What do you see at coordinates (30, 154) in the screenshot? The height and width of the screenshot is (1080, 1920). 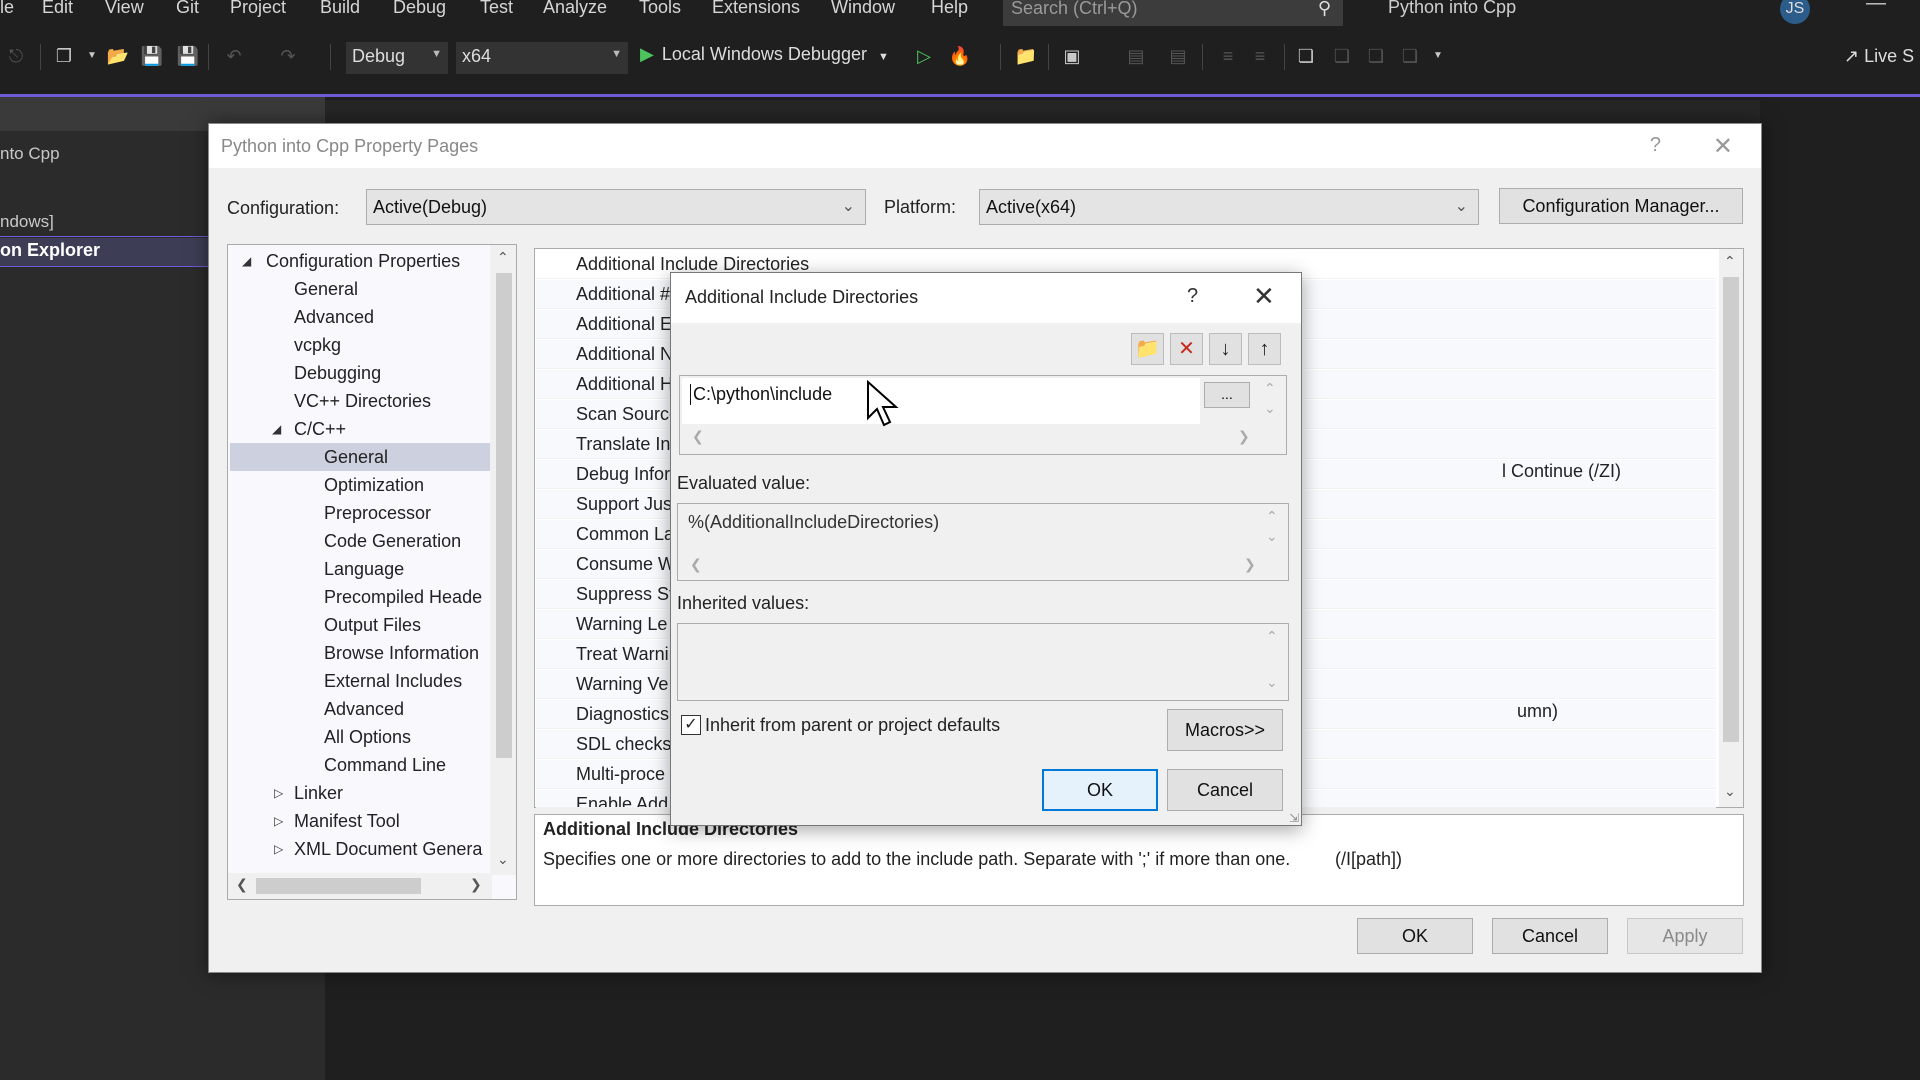 I see `project-name: nto Cpp` at bounding box center [30, 154].